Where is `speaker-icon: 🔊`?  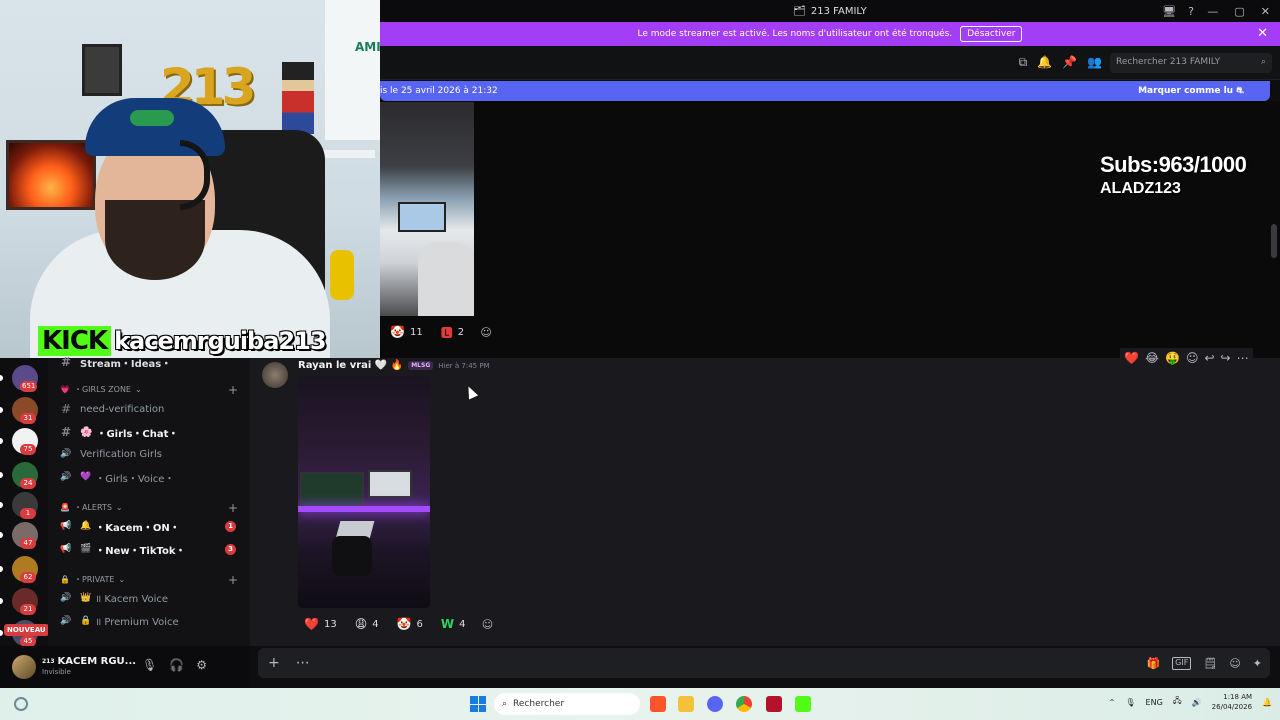
speaker-icon: 🔊 is located at coordinates (66, 621).